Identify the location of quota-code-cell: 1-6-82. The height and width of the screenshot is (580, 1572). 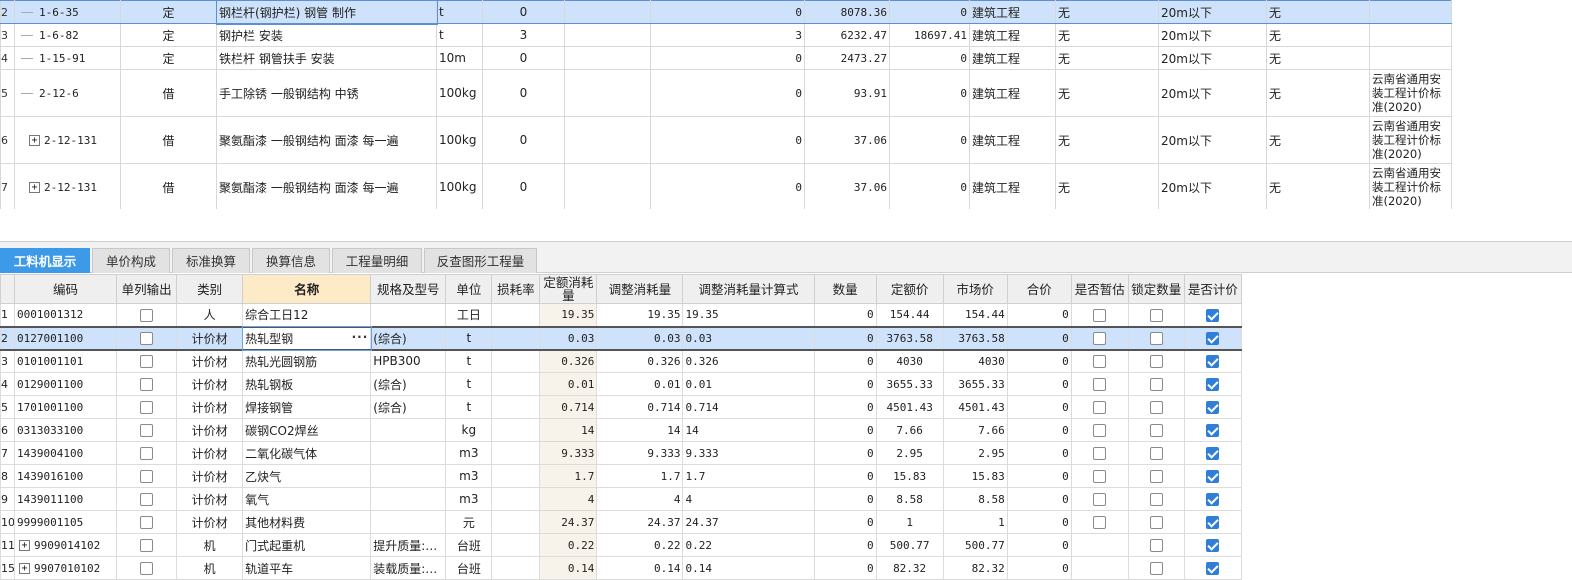
(67, 35).